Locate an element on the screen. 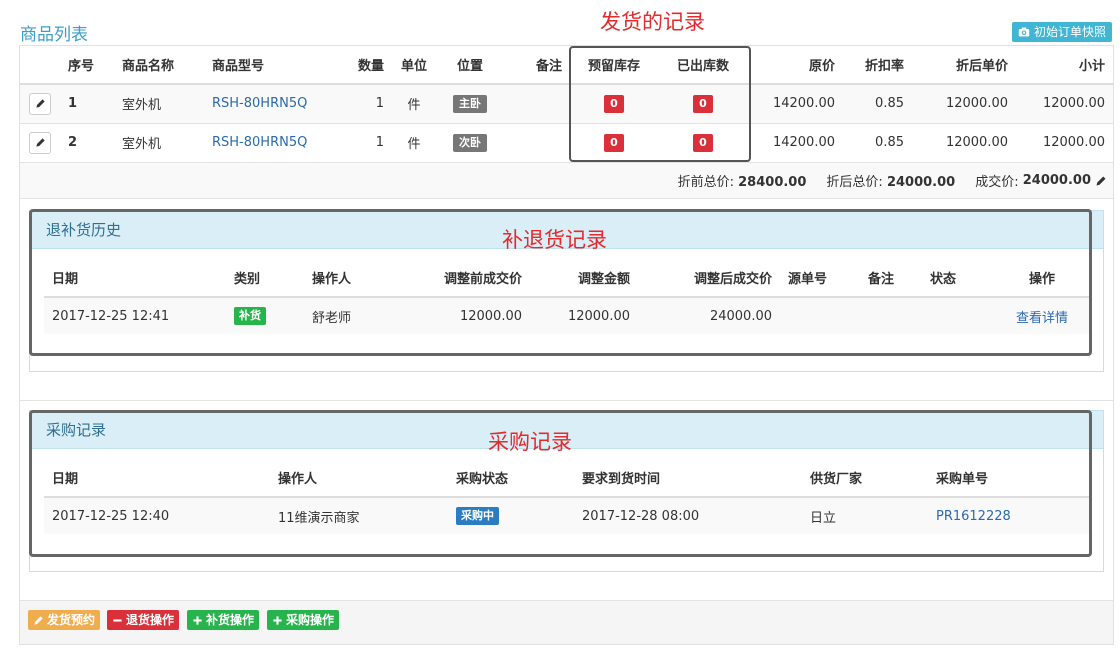 The width and height of the screenshot is (1120, 650). section-divider is located at coordinates (566, 400).